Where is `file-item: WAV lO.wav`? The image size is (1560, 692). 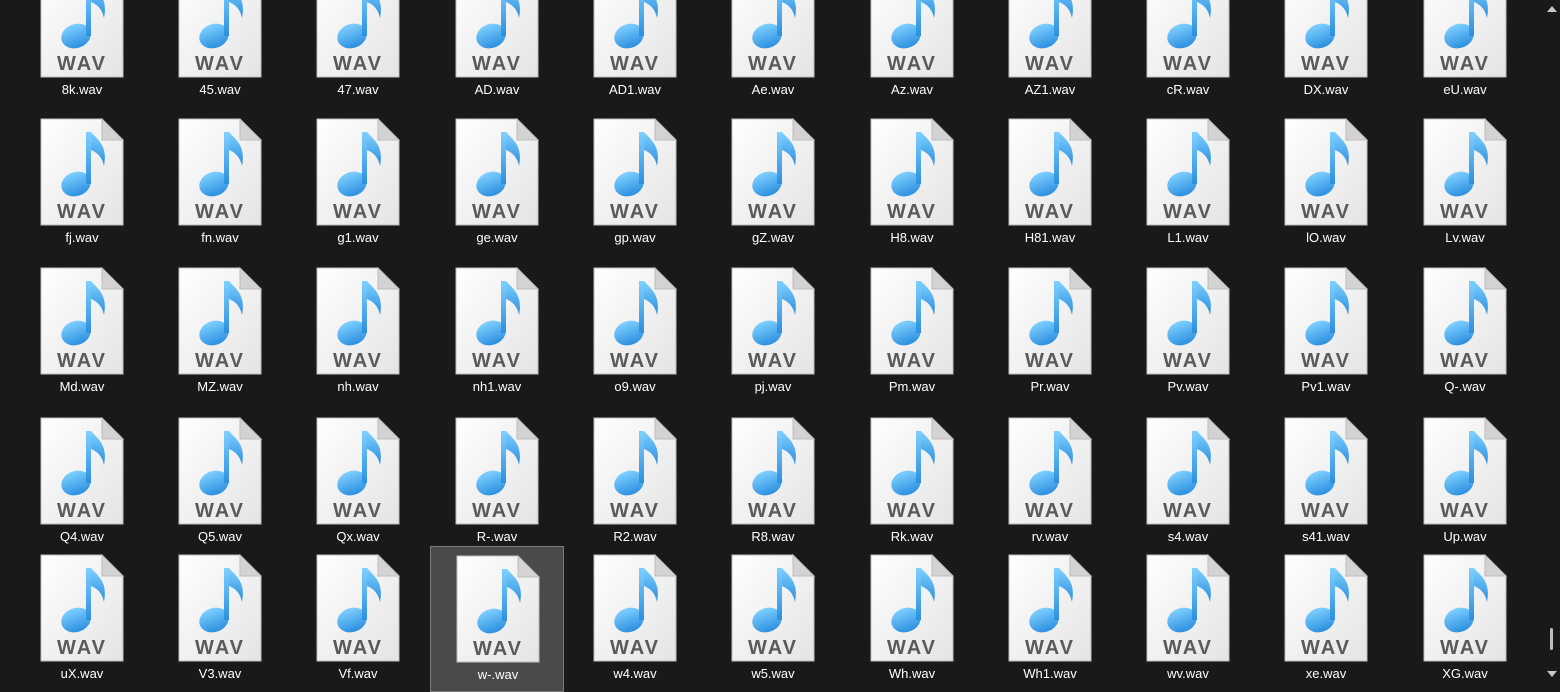 file-item: WAV lO.wav is located at coordinates (1326, 183).